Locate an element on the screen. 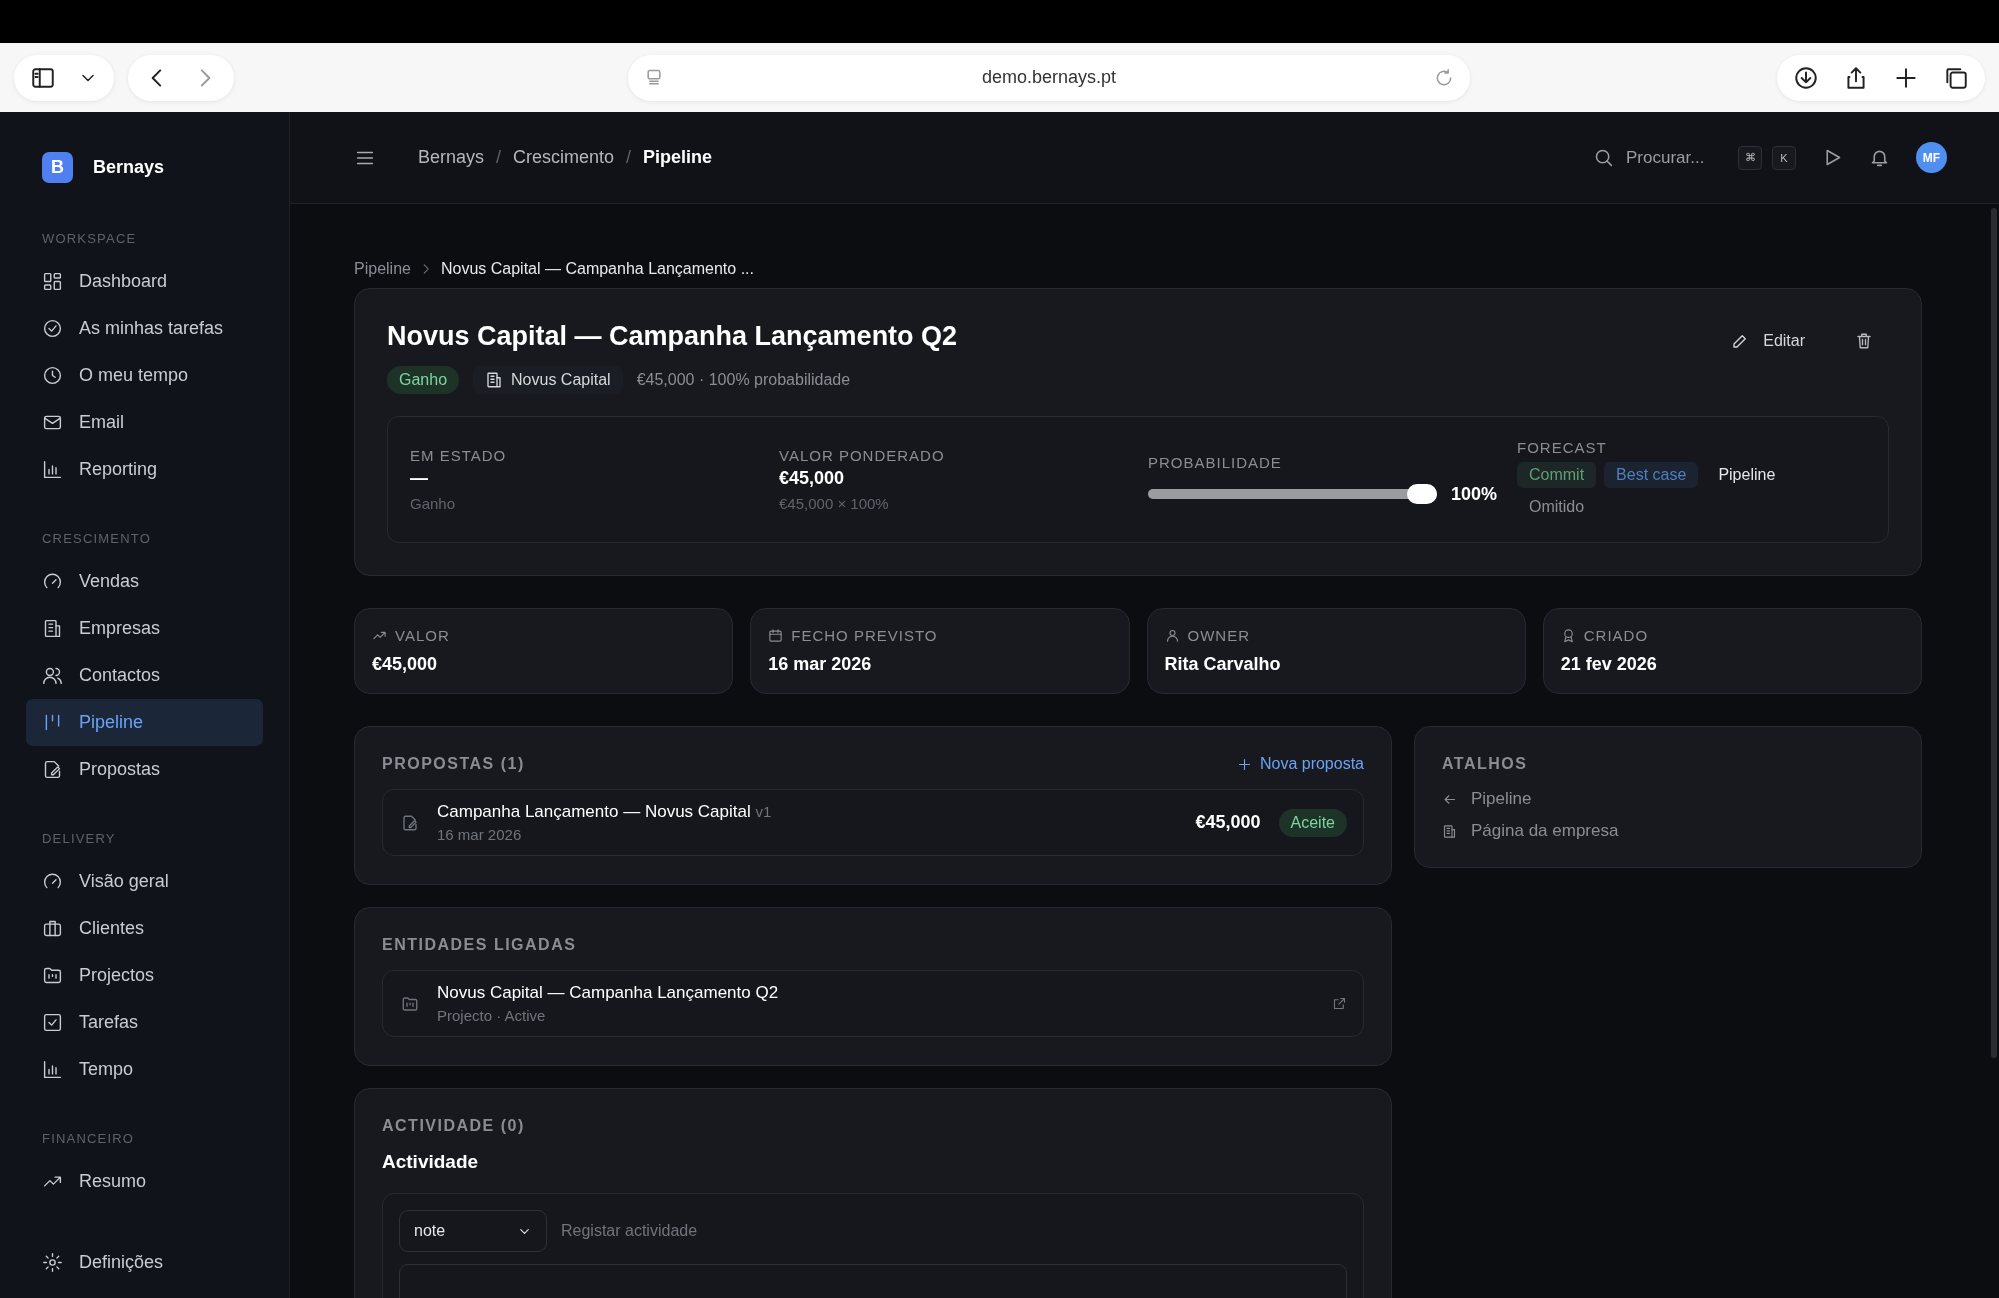 This screenshot has width=1999, height=1298. sidebar-item: Reporting is located at coordinates (144, 469).